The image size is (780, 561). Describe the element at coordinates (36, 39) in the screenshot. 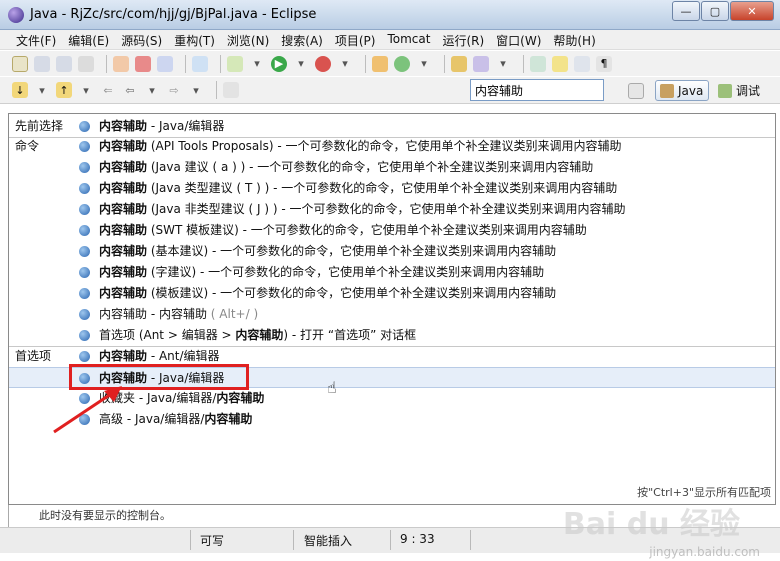

I see `menu-file: 文件(F)` at that location.